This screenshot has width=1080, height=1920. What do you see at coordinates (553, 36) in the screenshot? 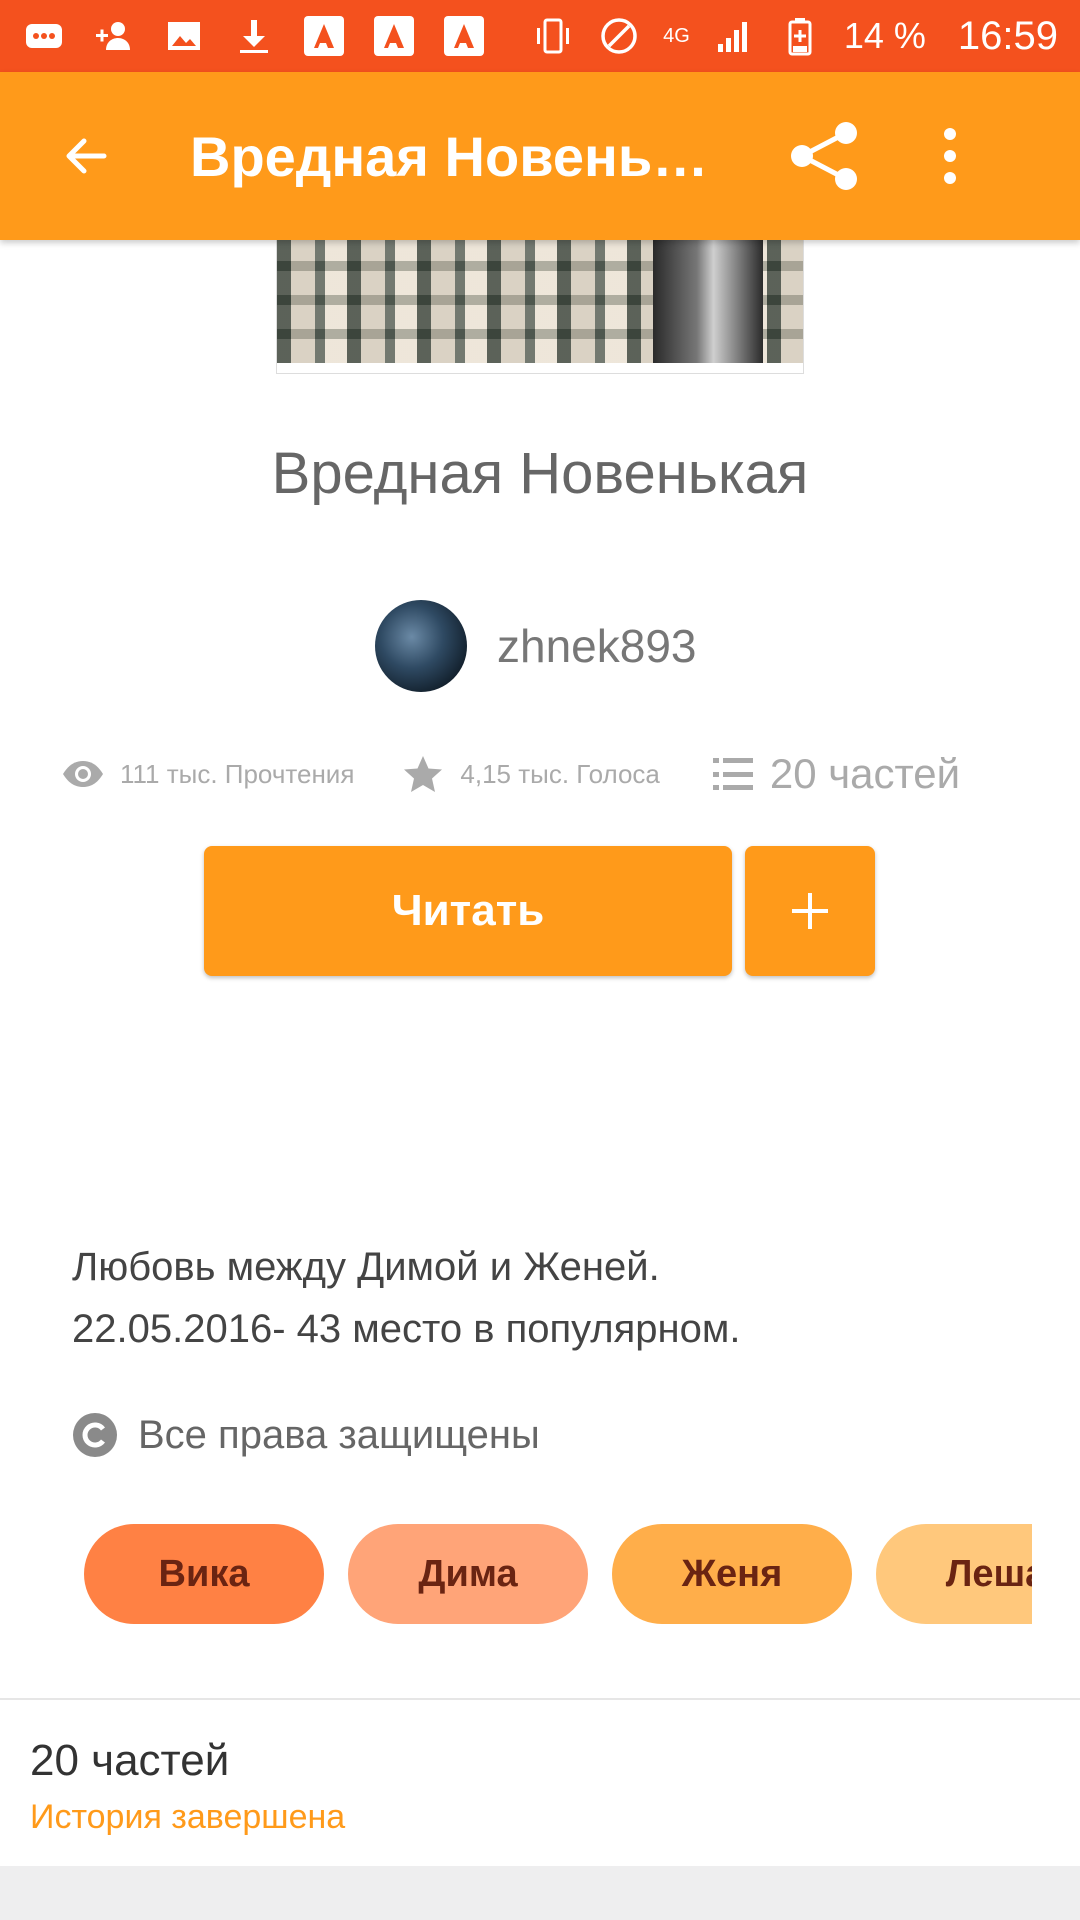
I see `vibrate-icon` at bounding box center [553, 36].